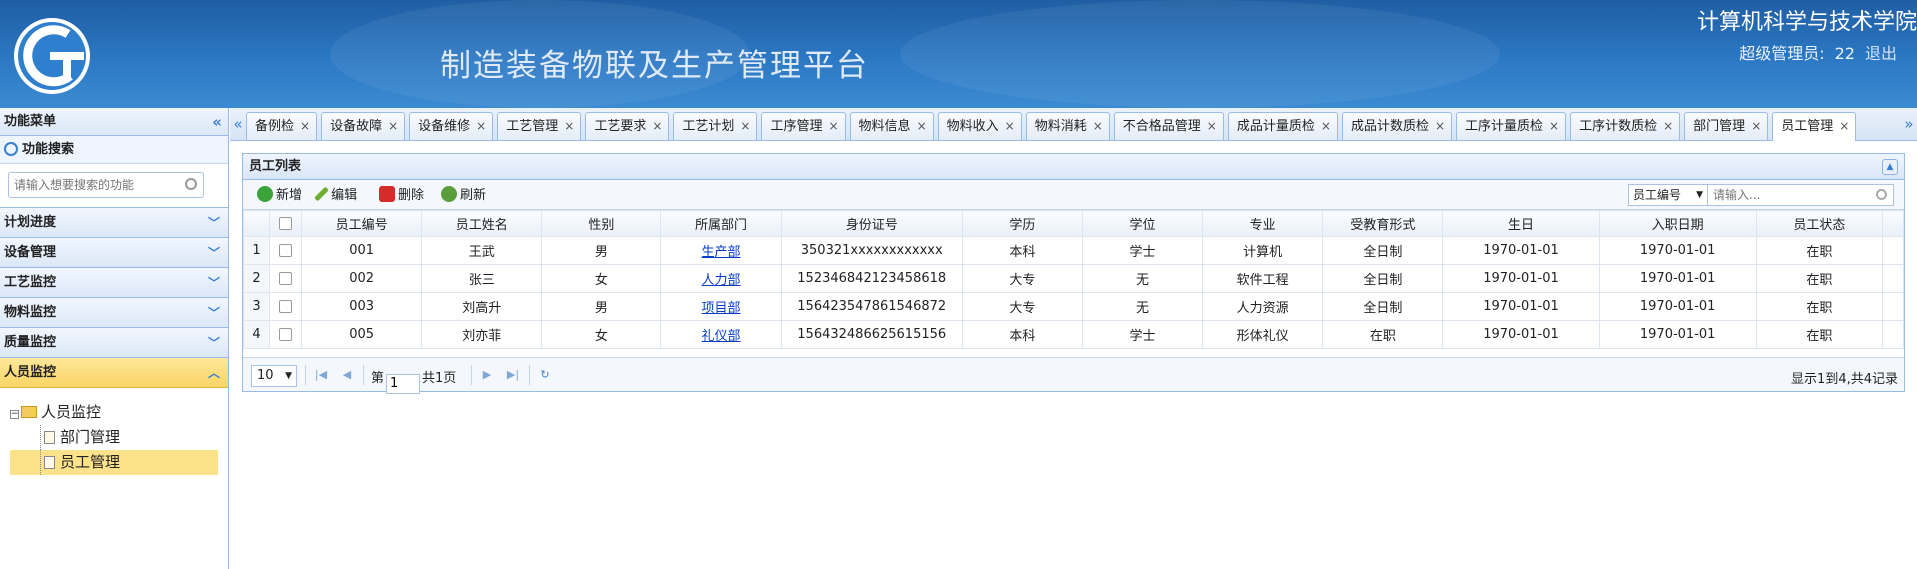 This screenshot has width=1917, height=569. Describe the element at coordinates (1389, 126) in the screenshot. I see `tab-label: 成品计数质检` at that location.